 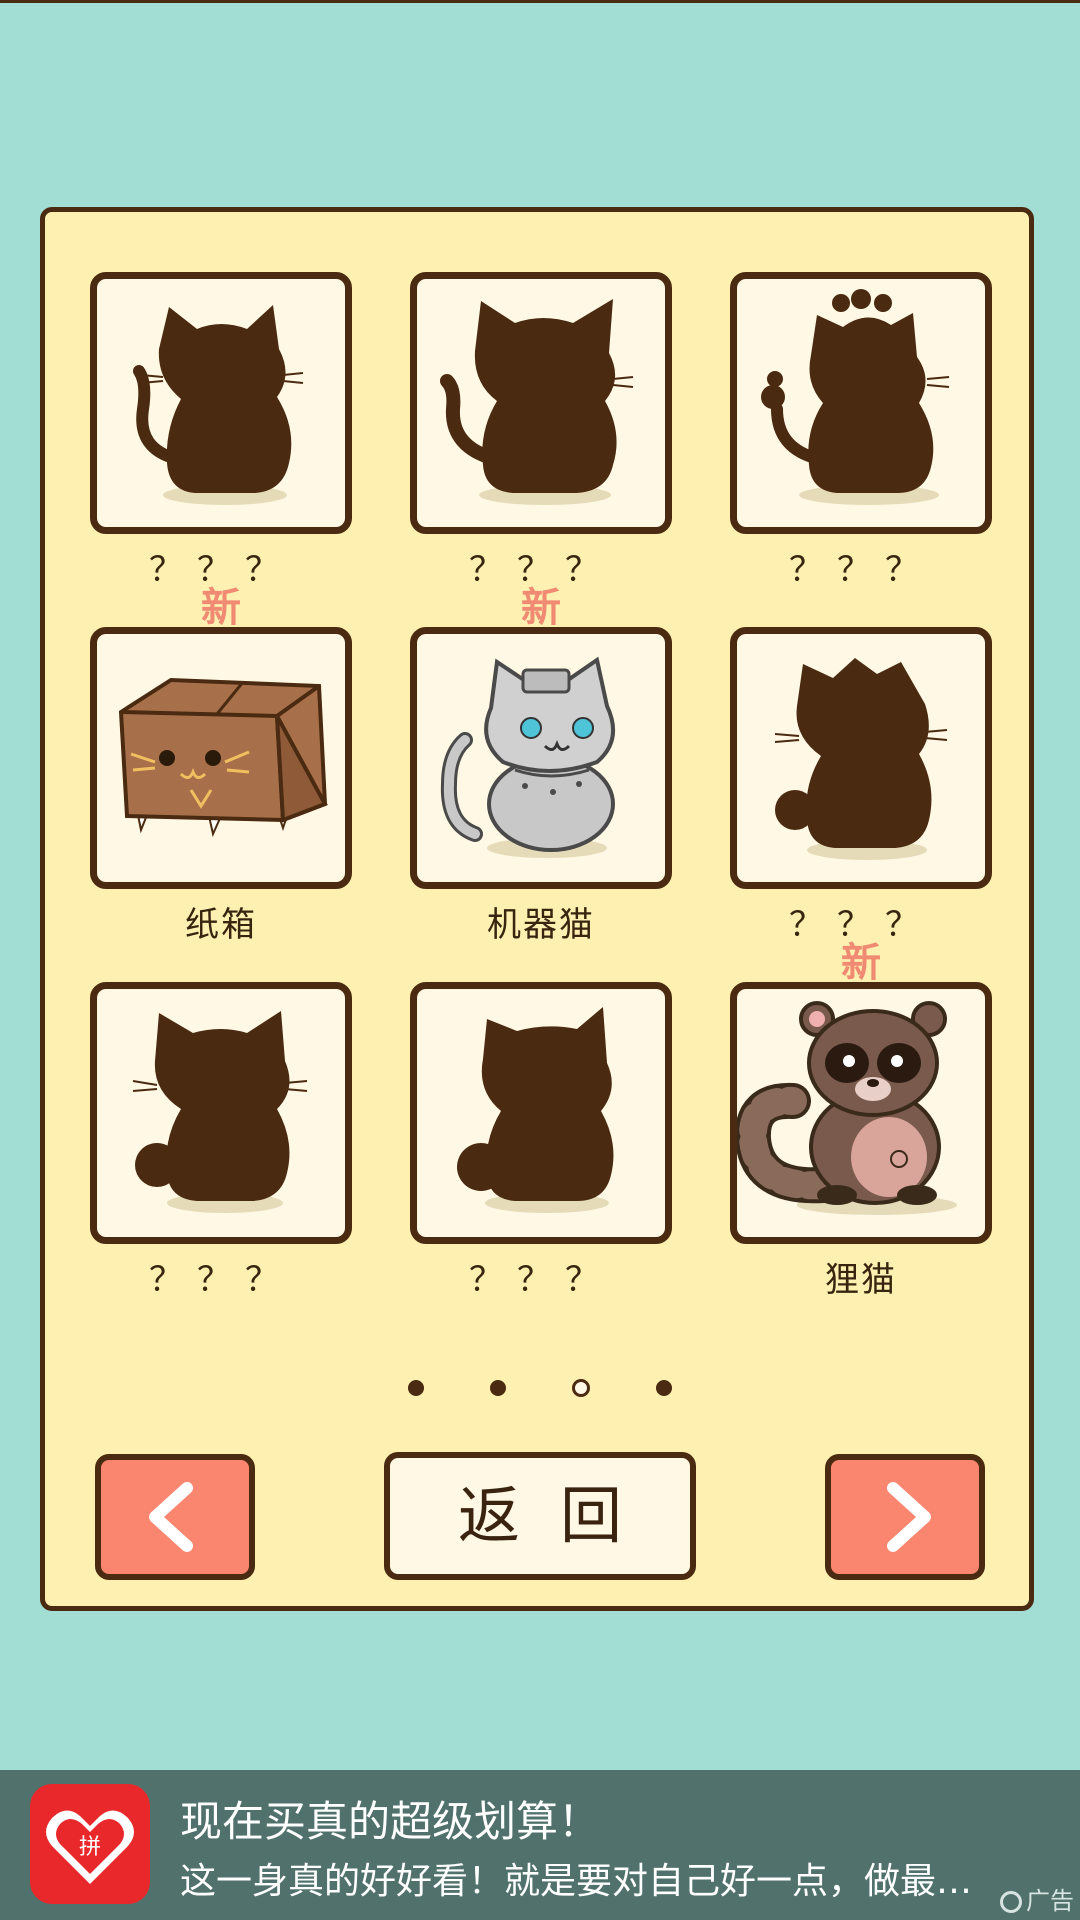 I want to click on back-button: 返回, so click(x=540, y=1516).